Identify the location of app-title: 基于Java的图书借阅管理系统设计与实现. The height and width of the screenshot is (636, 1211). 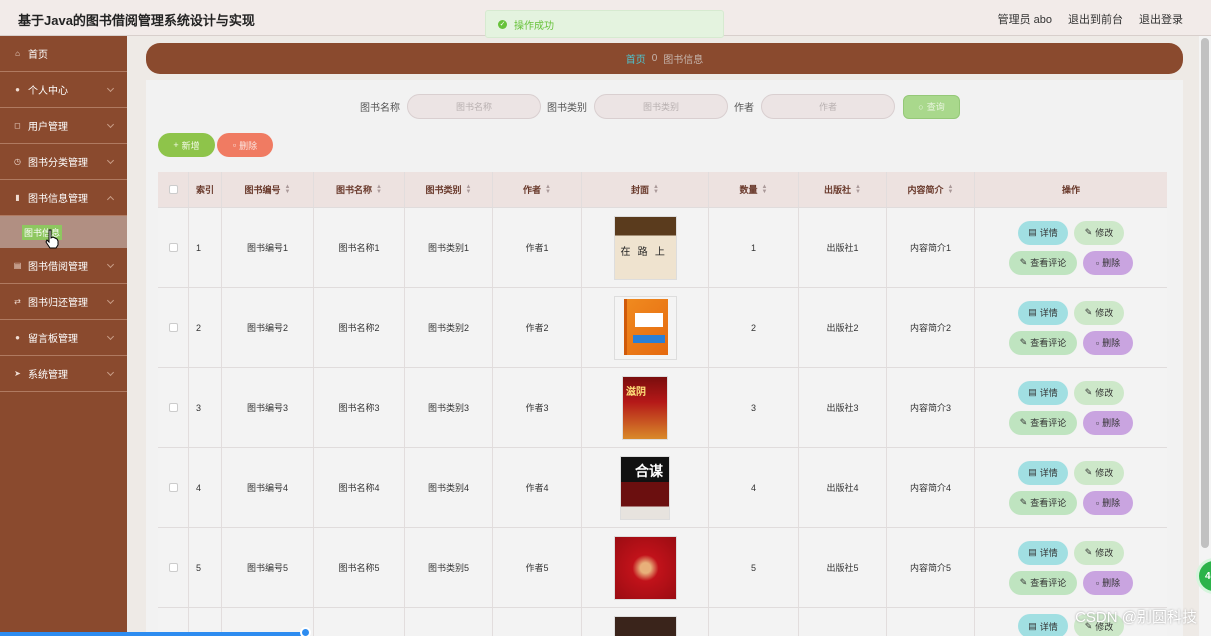
(136, 20).